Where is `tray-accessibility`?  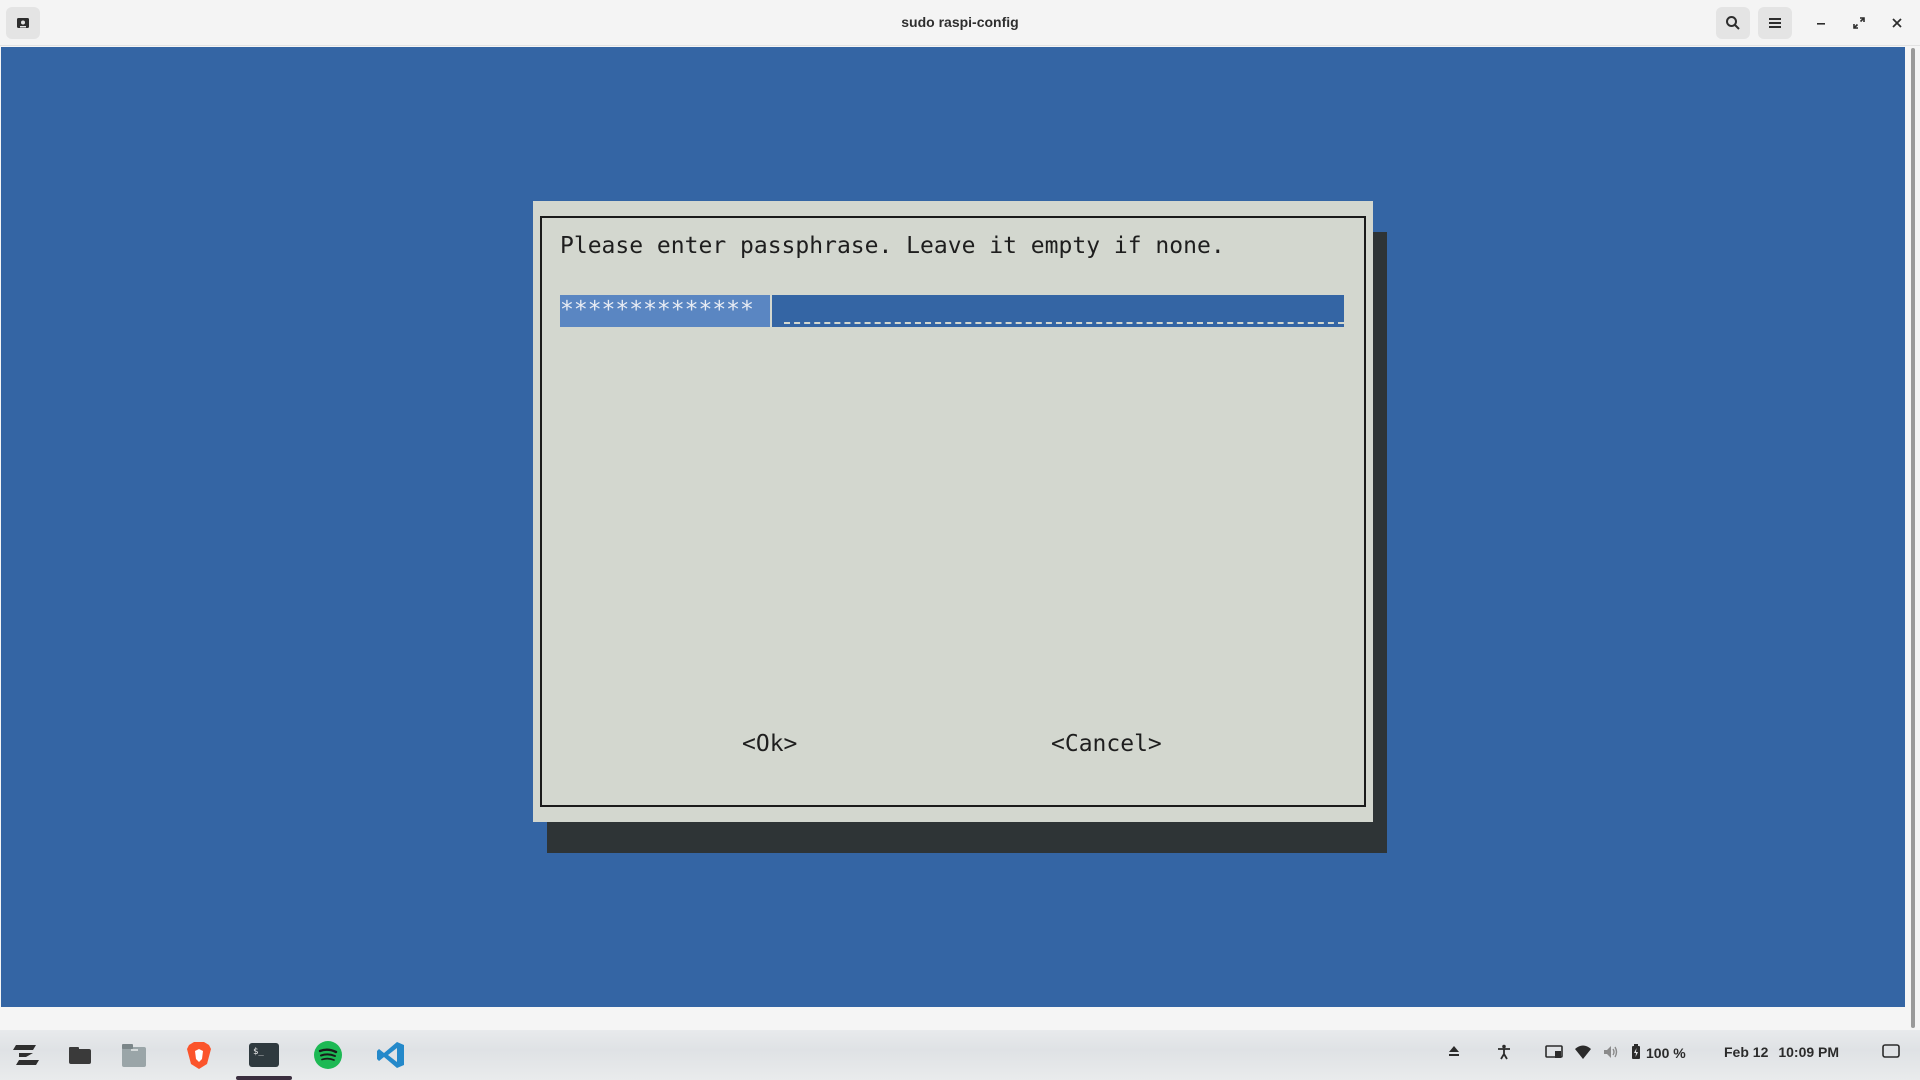 tray-accessibility is located at coordinates (1504, 1053).